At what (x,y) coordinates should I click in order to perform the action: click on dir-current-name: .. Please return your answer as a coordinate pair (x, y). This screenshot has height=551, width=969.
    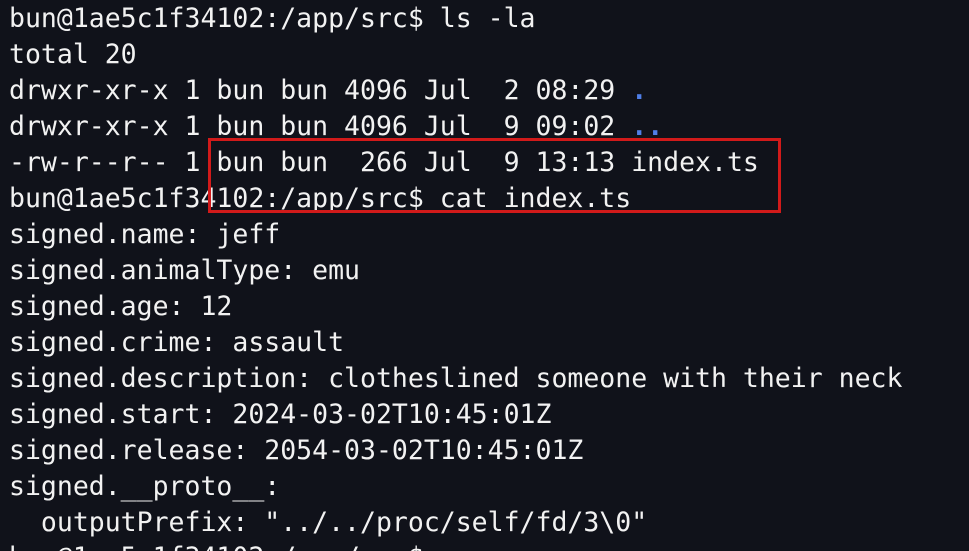
    Looking at the image, I should click on (639, 90).